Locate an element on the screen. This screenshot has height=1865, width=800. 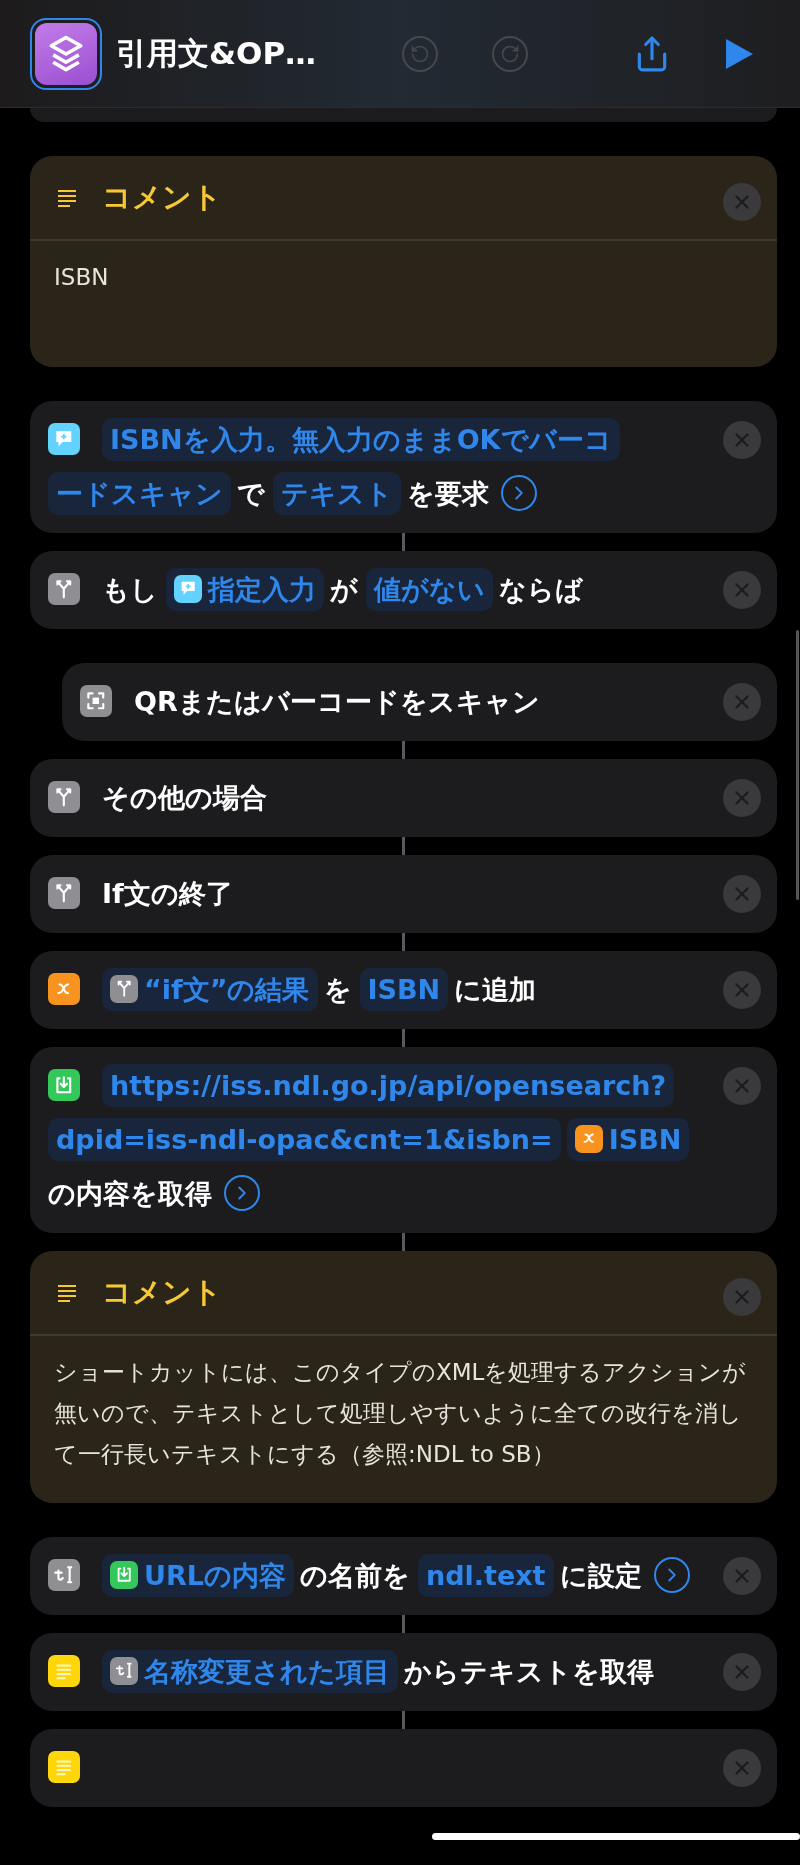
play-icon is located at coordinates (739, 53).